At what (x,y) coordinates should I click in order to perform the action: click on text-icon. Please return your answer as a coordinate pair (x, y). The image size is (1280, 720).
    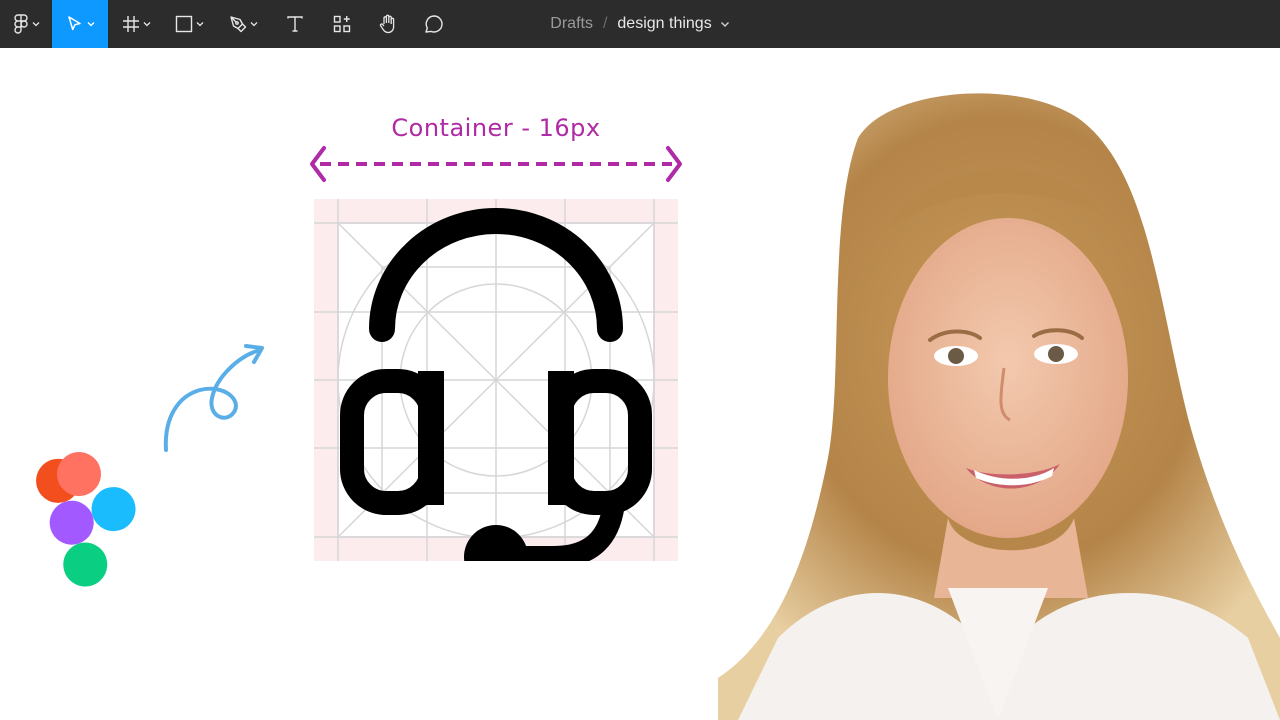
    Looking at the image, I should click on (295, 24).